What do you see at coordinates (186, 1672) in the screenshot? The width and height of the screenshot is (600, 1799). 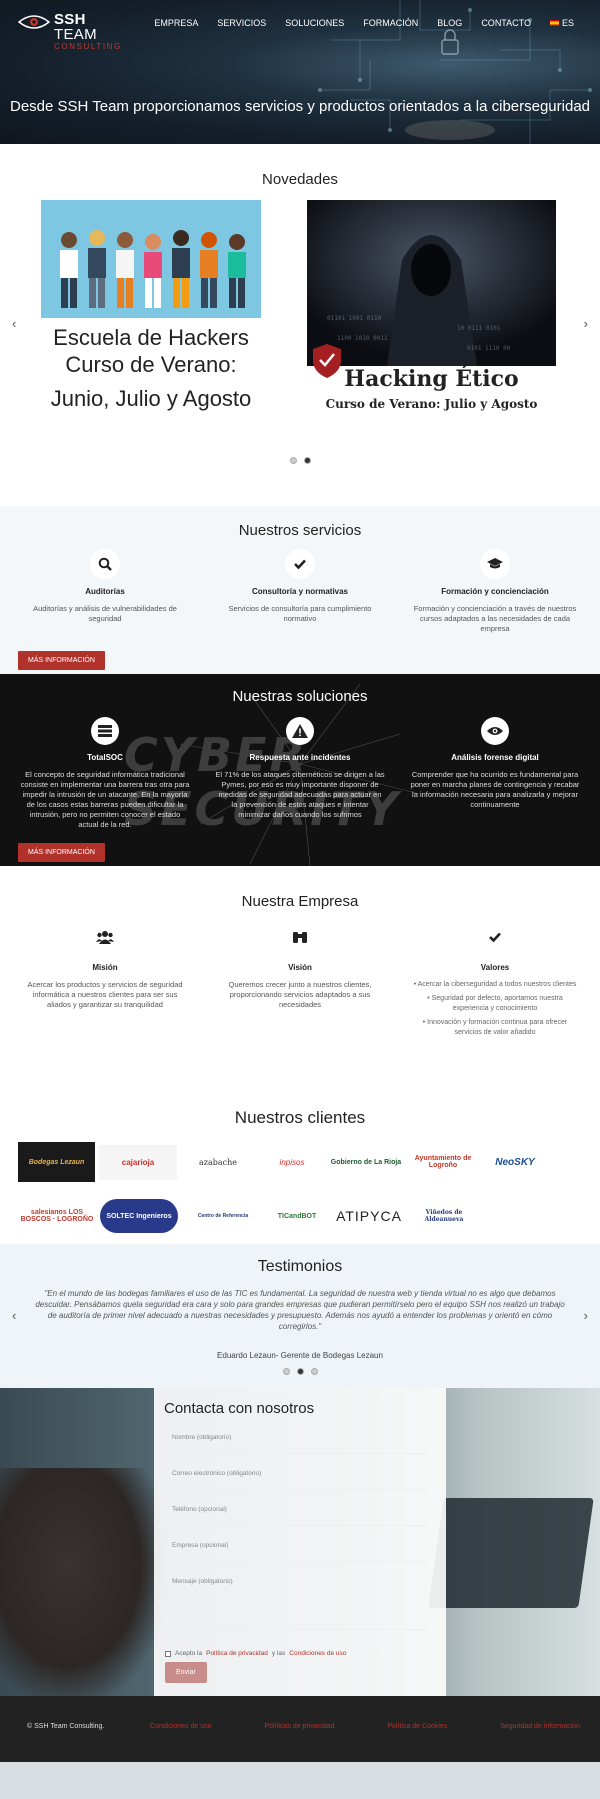 I see `send-button: Enviar` at bounding box center [186, 1672].